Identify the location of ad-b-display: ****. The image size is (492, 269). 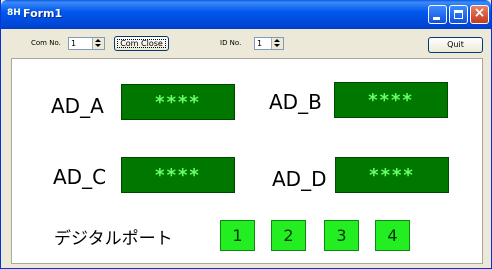
(391, 100).